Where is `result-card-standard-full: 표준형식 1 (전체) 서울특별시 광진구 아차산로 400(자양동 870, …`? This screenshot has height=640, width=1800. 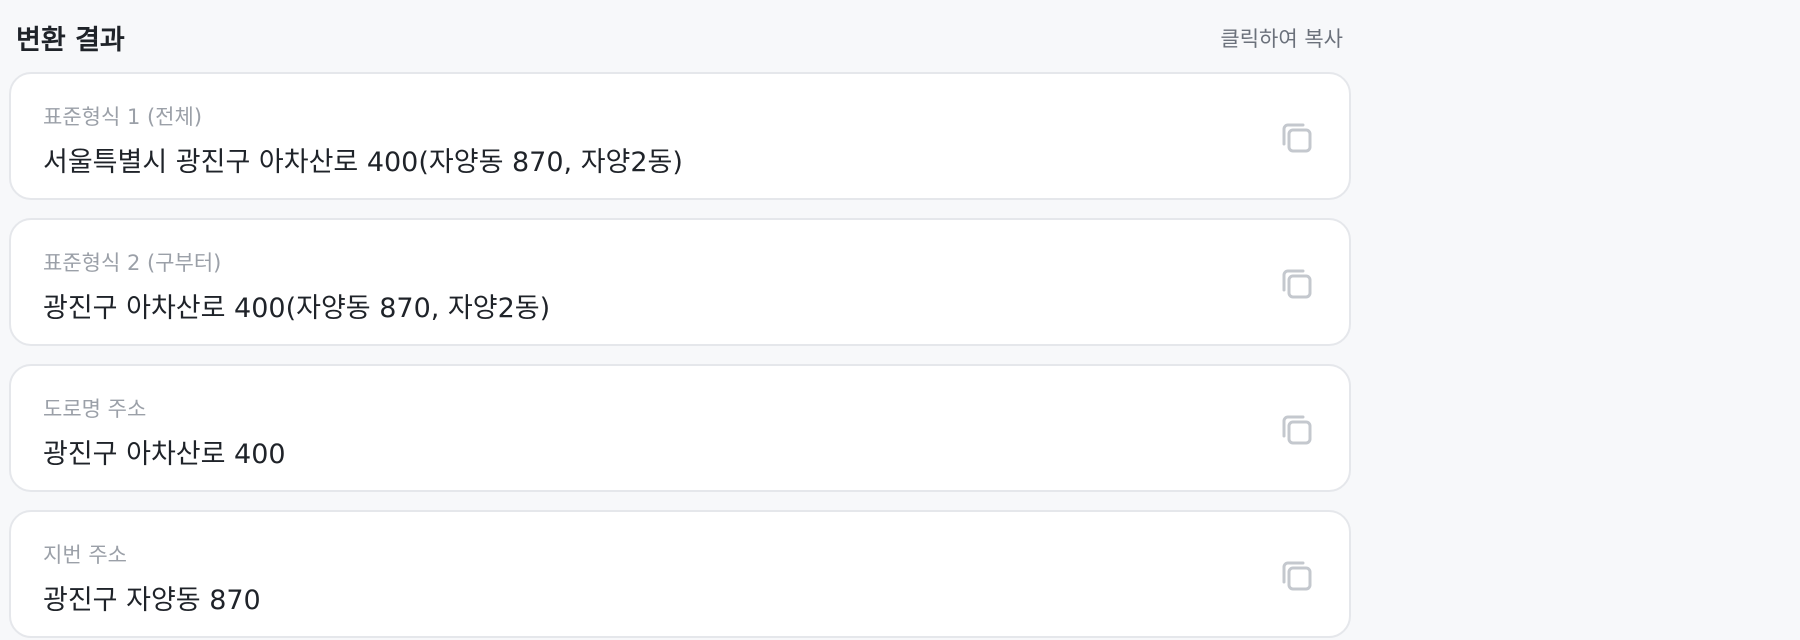
result-card-standard-full: 표준형식 1 (전체) 서울특별시 광진구 아차산로 400(자양동 870, … is located at coordinates (680, 136).